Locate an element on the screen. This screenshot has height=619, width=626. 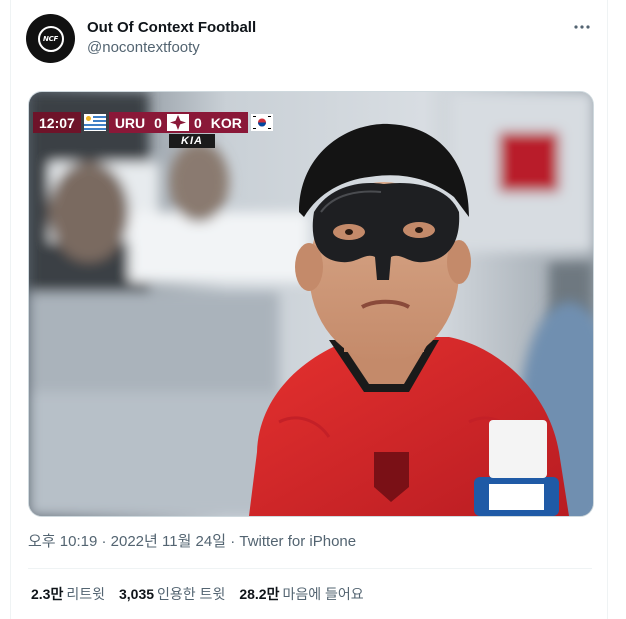
retweets-label: 리트윗 is located at coordinates (85, 594).